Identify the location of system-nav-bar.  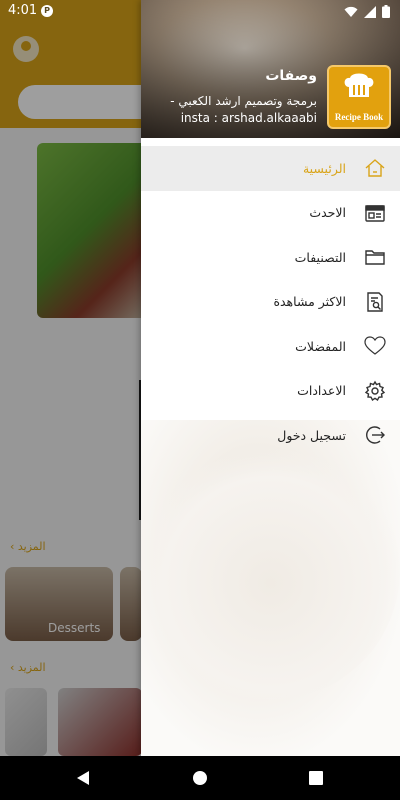
(200, 778).